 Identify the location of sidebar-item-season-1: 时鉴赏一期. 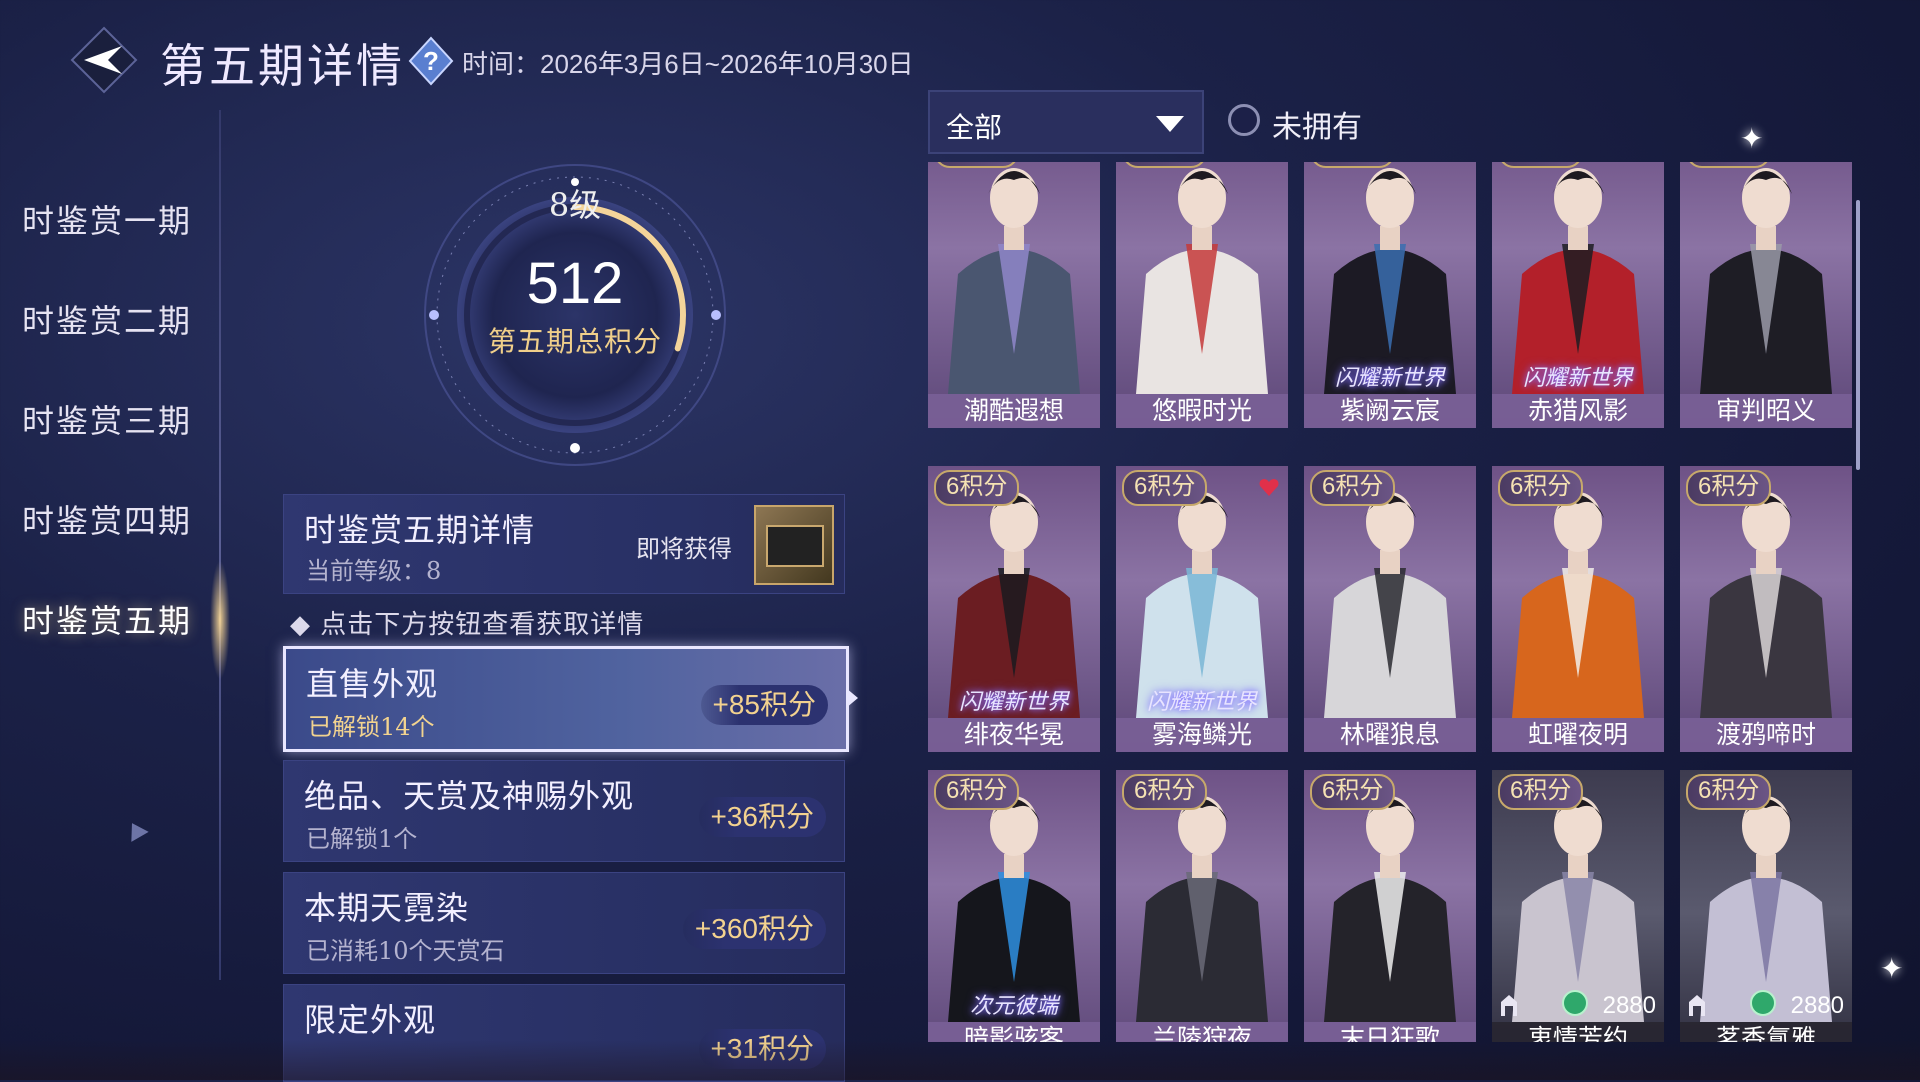
(107, 219).